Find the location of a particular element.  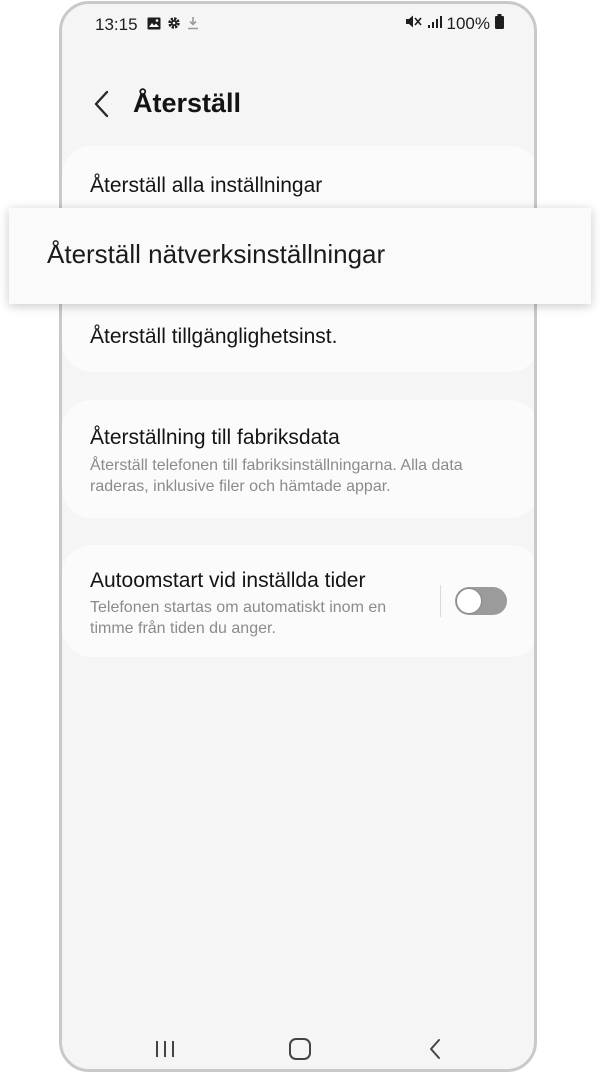

auto-restart-toggle is located at coordinates (481, 601).